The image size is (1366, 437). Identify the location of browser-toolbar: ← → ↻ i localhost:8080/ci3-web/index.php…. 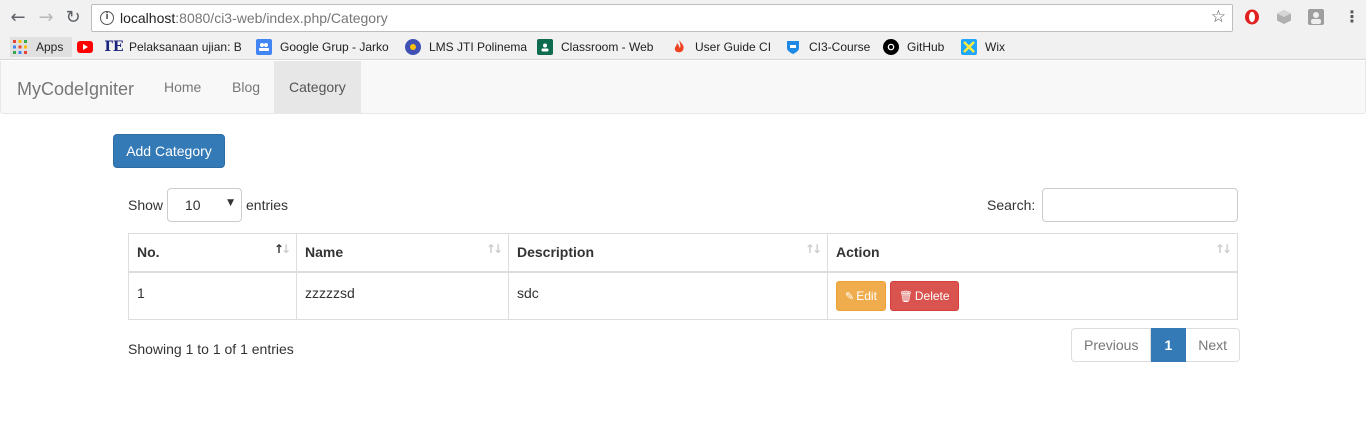
(683, 17).